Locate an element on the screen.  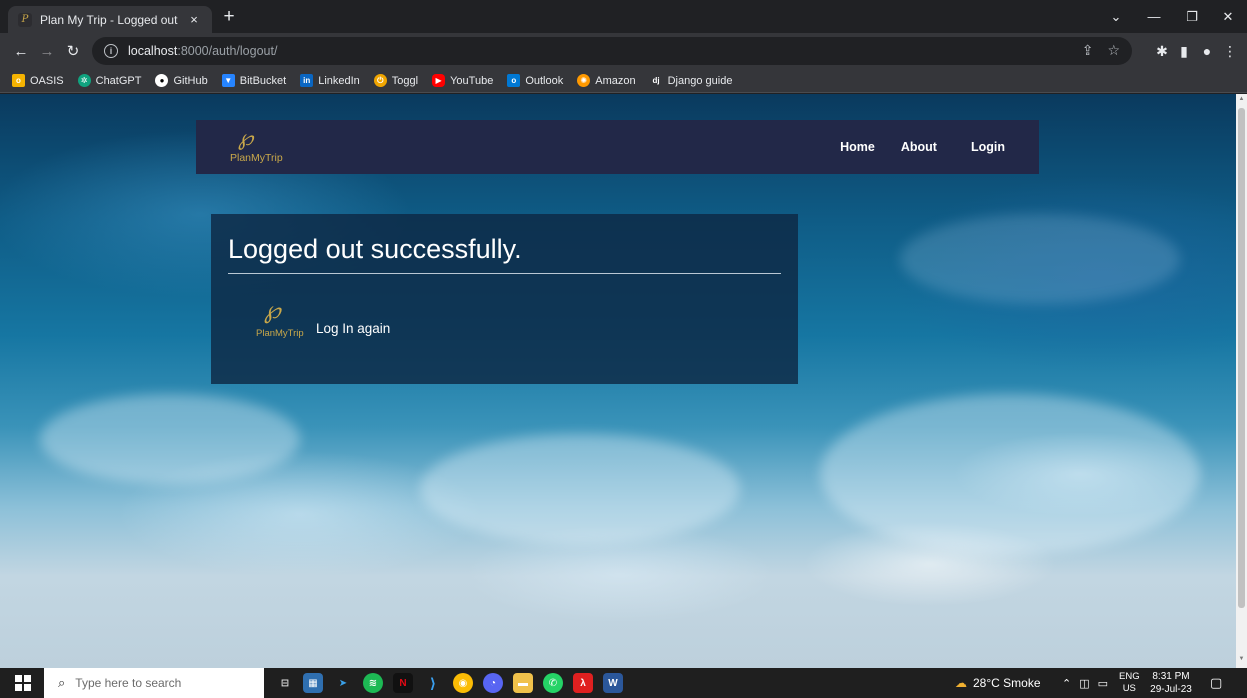
language-region: US is located at coordinates (1129, 688).